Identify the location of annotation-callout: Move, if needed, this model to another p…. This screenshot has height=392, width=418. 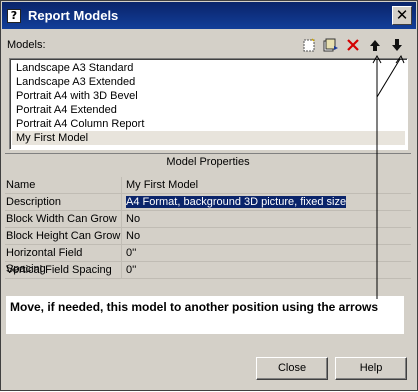
(205, 315).